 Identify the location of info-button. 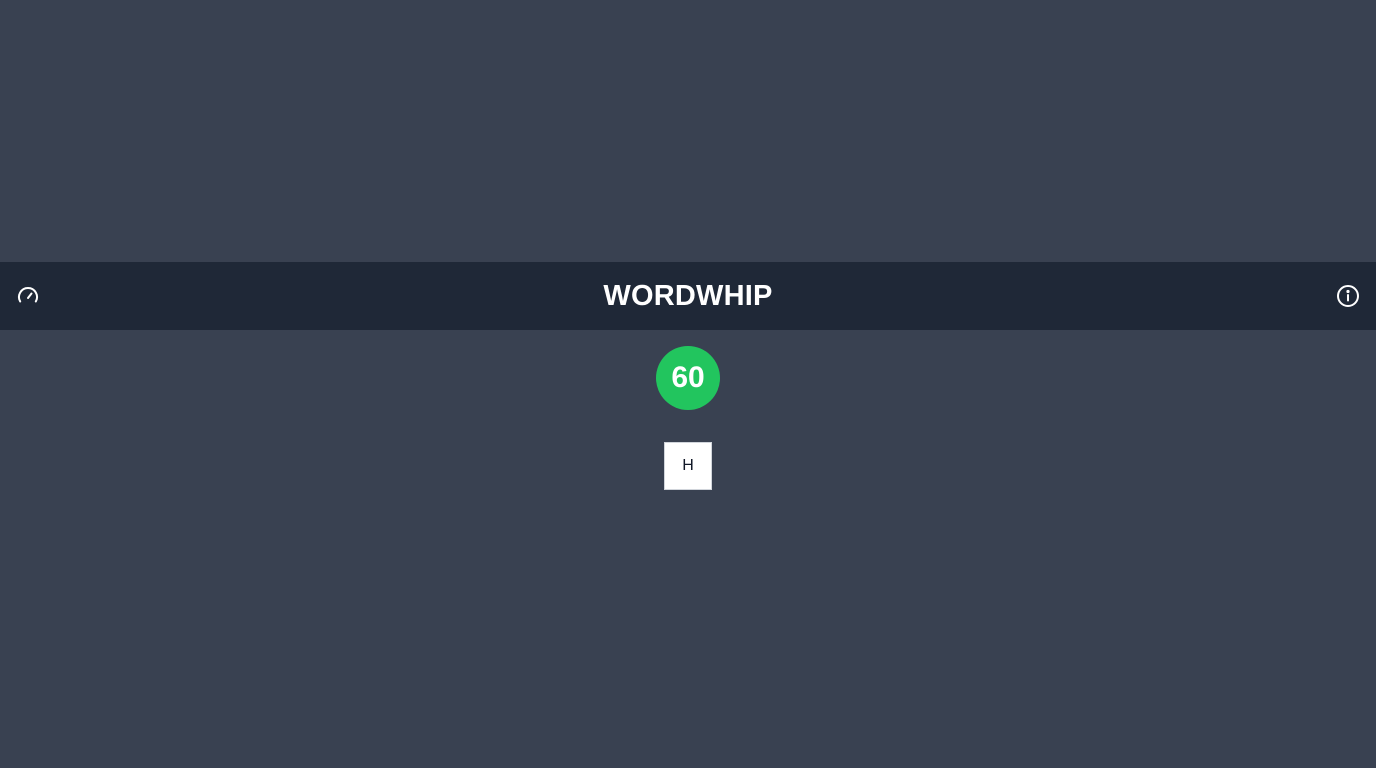
(1348, 296).